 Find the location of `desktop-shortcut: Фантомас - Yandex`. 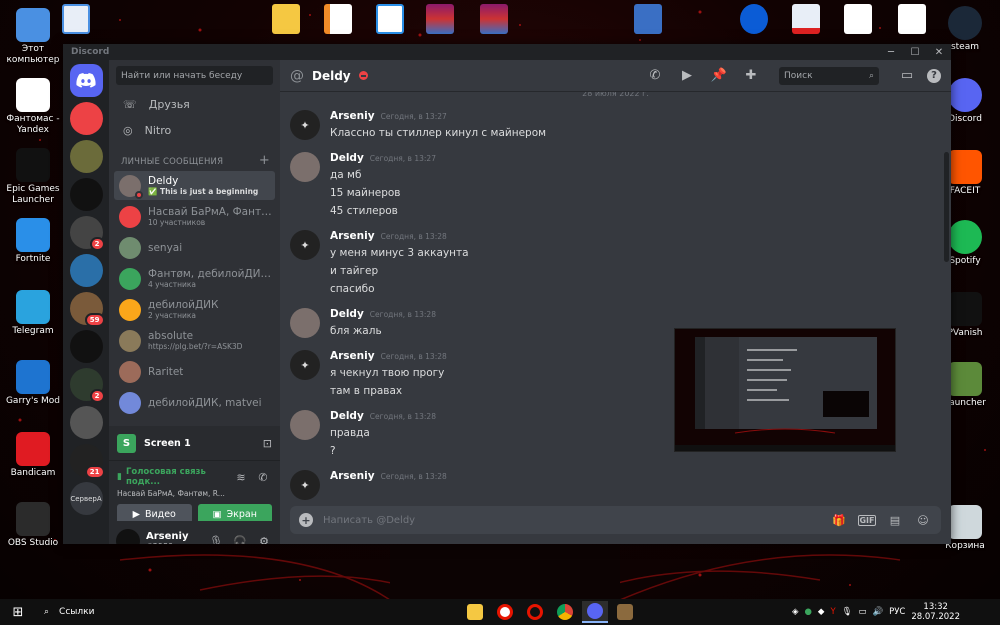

desktop-shortcut: Фантомас - Yandex is located at coordinates (33, 107).